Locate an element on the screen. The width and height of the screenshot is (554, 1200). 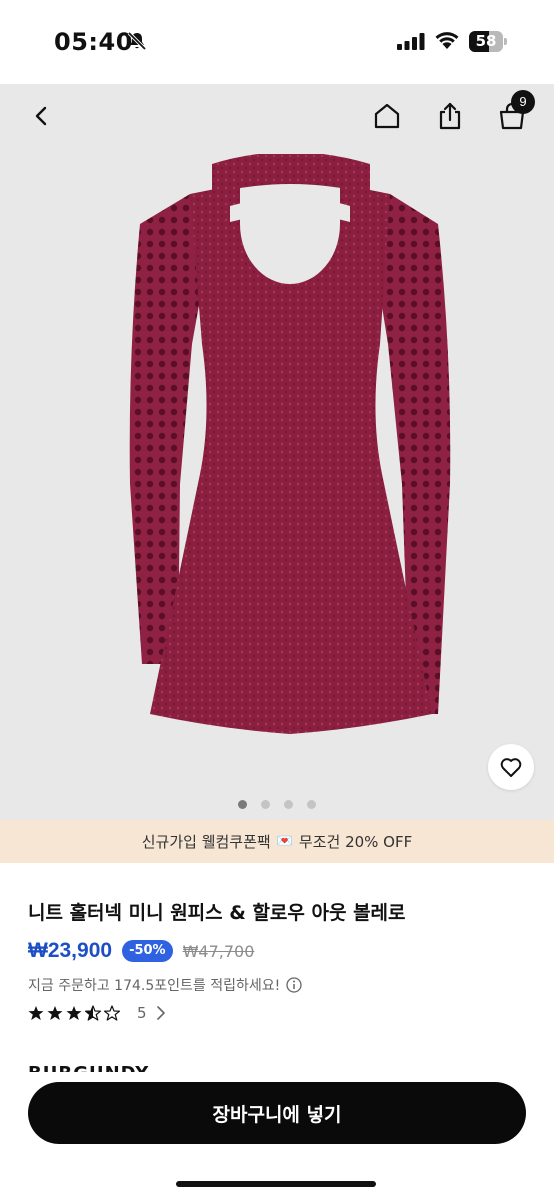
signal-icon is located at coordinates (411, 41).